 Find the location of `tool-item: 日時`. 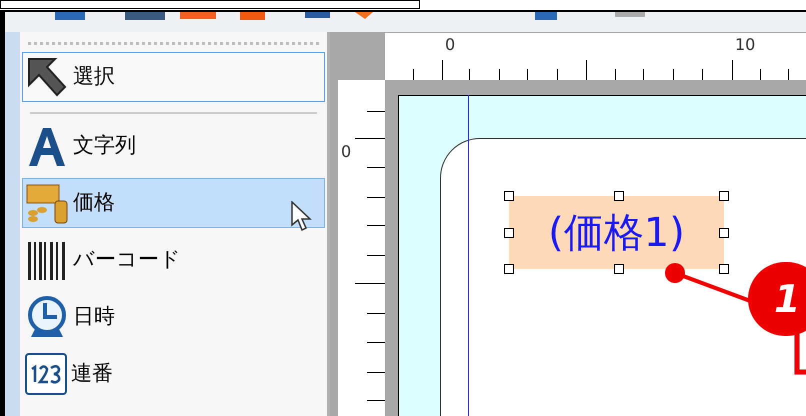

tool-item: 日時 is located at coordinates (173, 317).